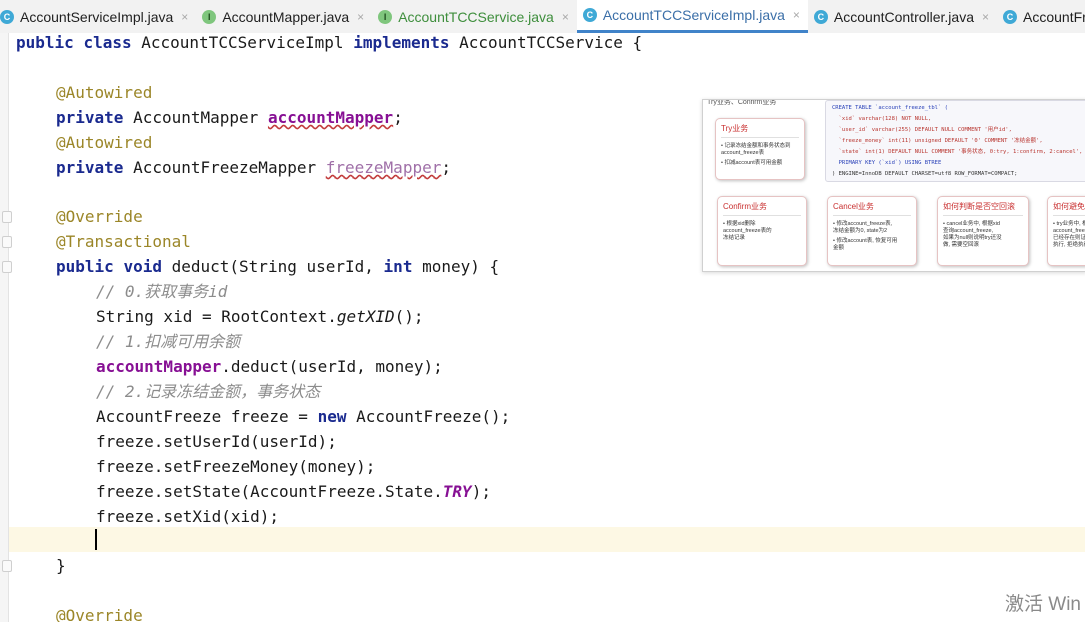 This screenshot has width=1085, height=622. Describe the element at coordinates (890, 108) in the screenshot. I see `sql-line: CREATE TABLE `account_freeze_tbl` (` at that location.